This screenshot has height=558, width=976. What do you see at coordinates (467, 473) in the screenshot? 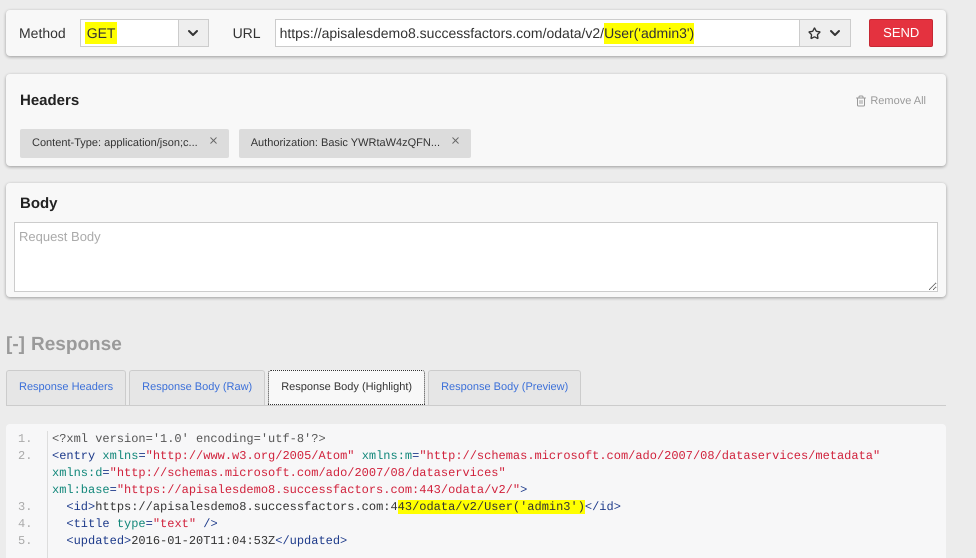
I see `code-line: <entry xmlns="http://www.w3.org/2005/Atom" xmlns:m="http://schemas.microsoft.com/ado/2007/08/dataservices/metadata" xmlns:d="http://schemas.microsoft.com/ado/2007/08/dataservices" xml:base="https://apisalesdemo8.successfactors.com:443/odata/v2/">` at bounding box center [467, 473].